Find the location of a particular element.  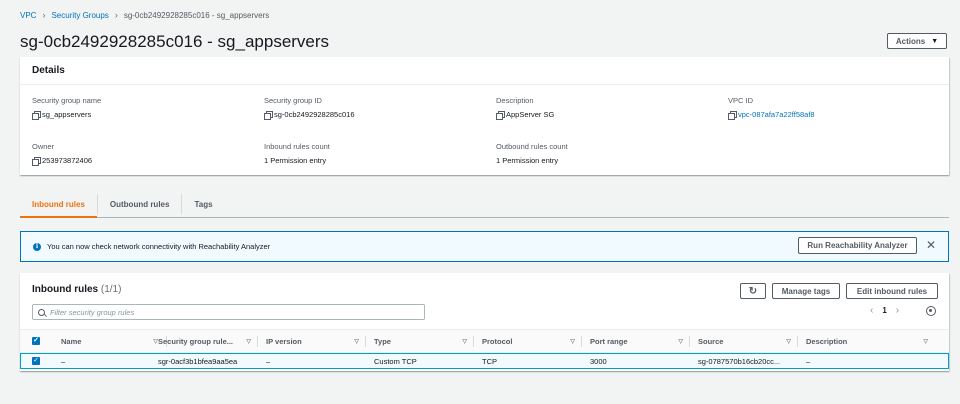

select-all-checkbox: ✓ is located at coordinates (42, 341).